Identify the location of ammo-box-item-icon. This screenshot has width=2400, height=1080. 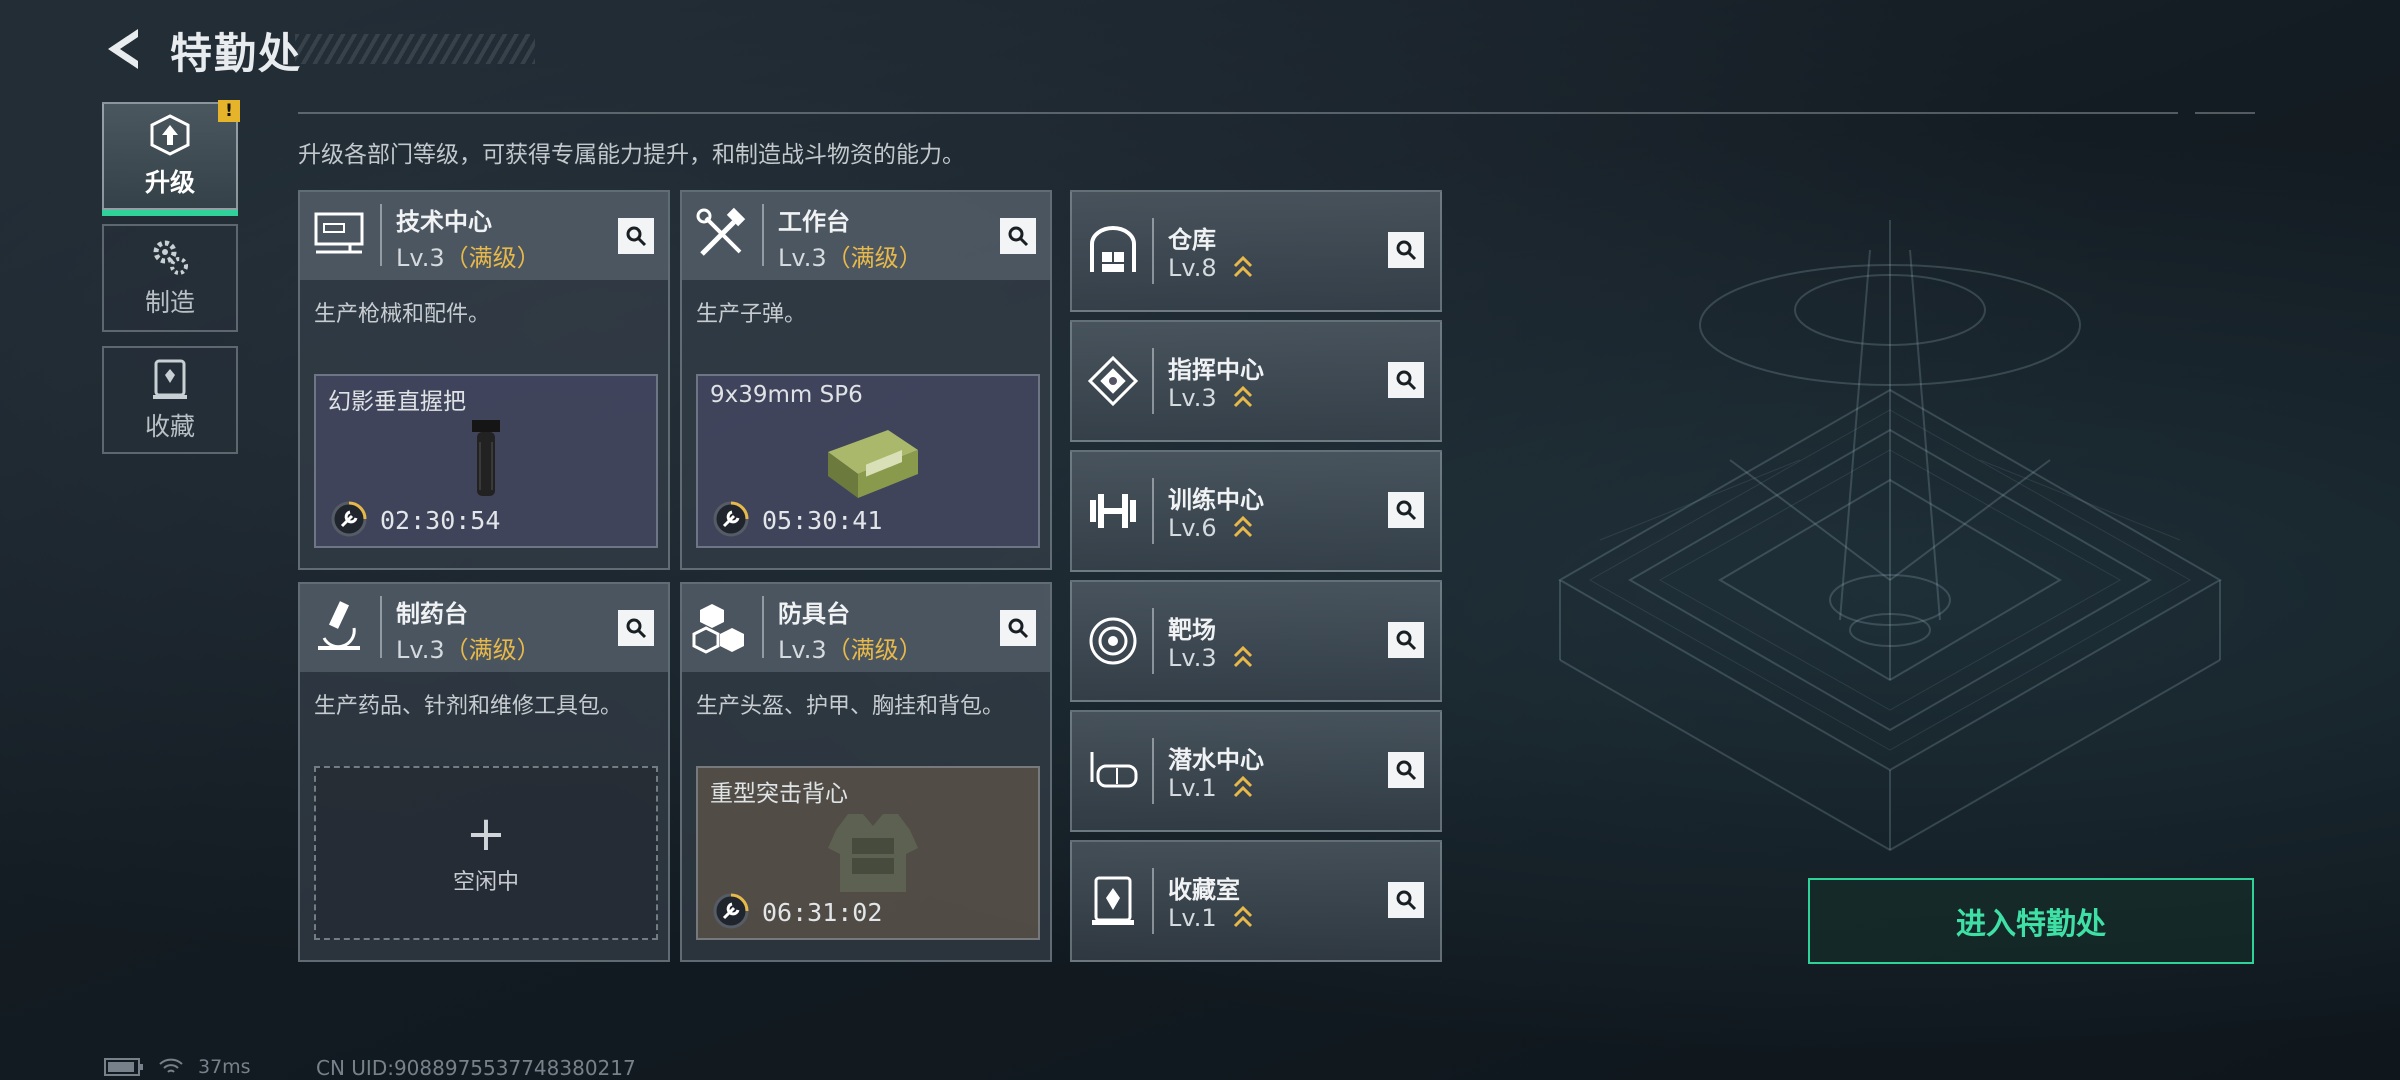
(873, 464).